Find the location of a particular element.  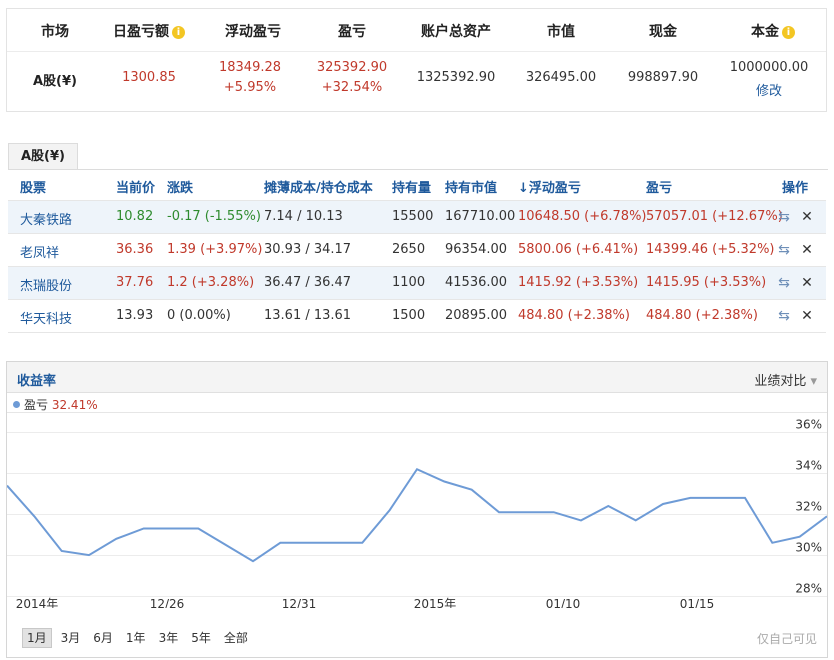

market-value-value: 326495.00 is located at coordinates (561, 77).